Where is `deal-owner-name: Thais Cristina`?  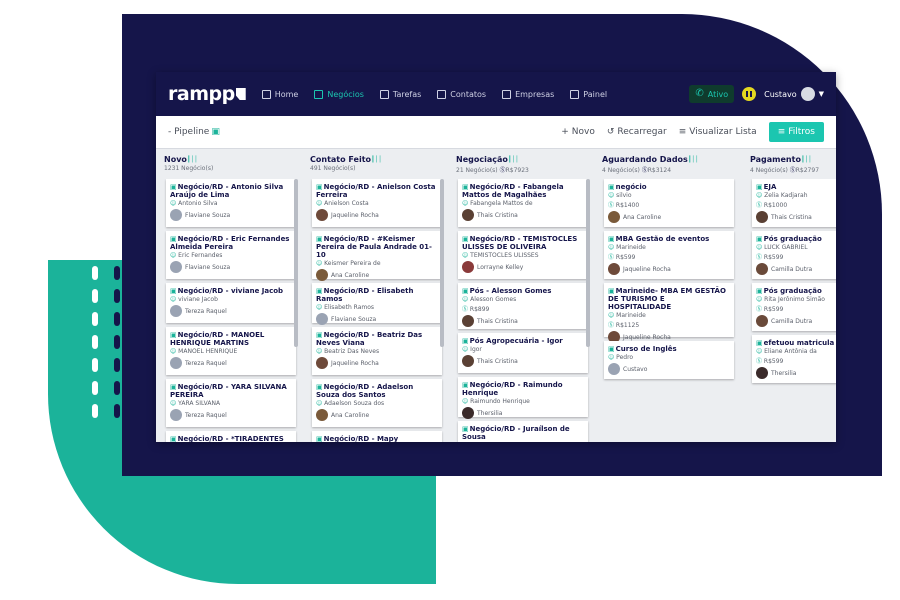 deal-owner-name: Thais Cristina is located at coordinates (497, 361).